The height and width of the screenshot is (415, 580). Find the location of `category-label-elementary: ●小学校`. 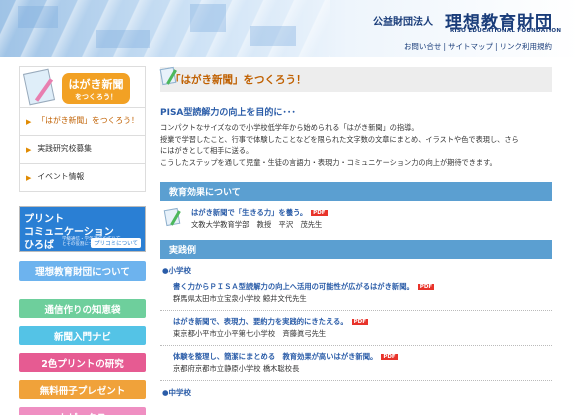

category-label-elementary: ●小学校 is located at coordinates (177, 270).